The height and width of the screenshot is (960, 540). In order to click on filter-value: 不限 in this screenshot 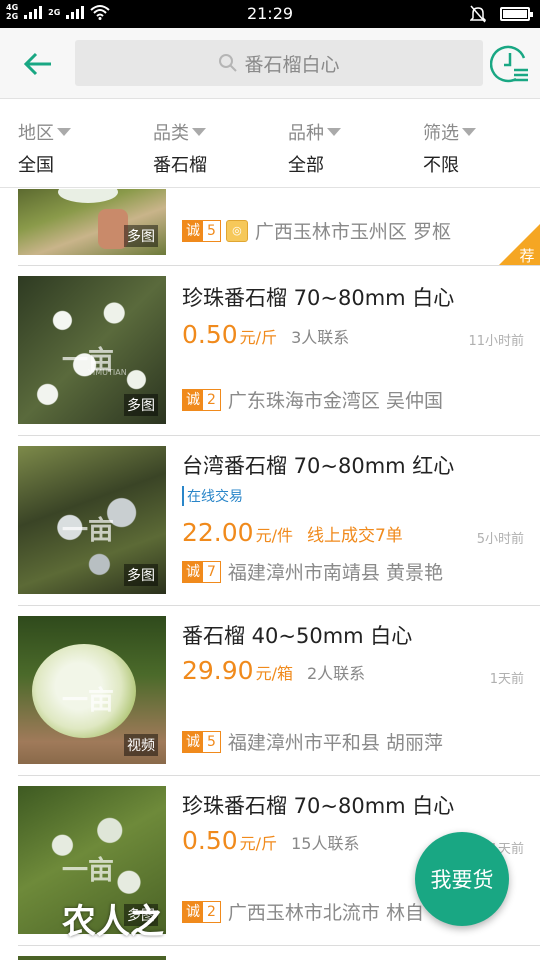, I will do `click(441, 165)`.